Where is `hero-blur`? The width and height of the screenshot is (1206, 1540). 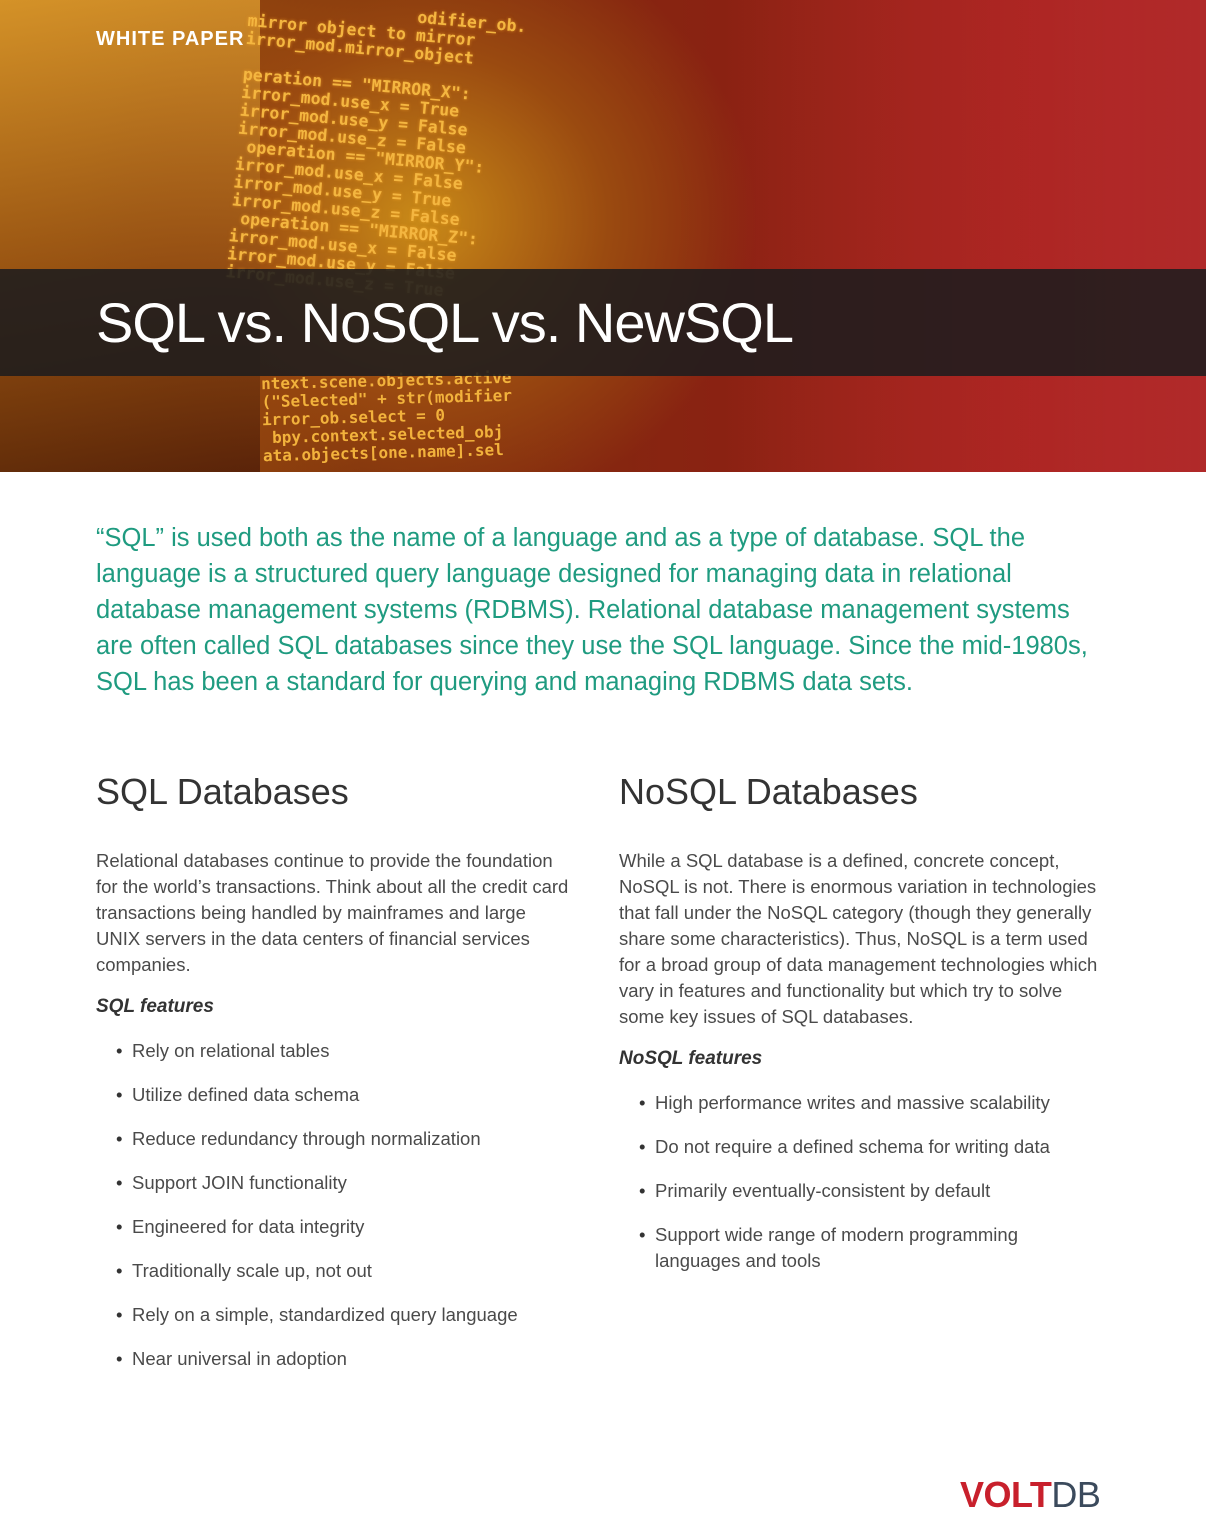
hero-blur is located at coordinates (963, 236).